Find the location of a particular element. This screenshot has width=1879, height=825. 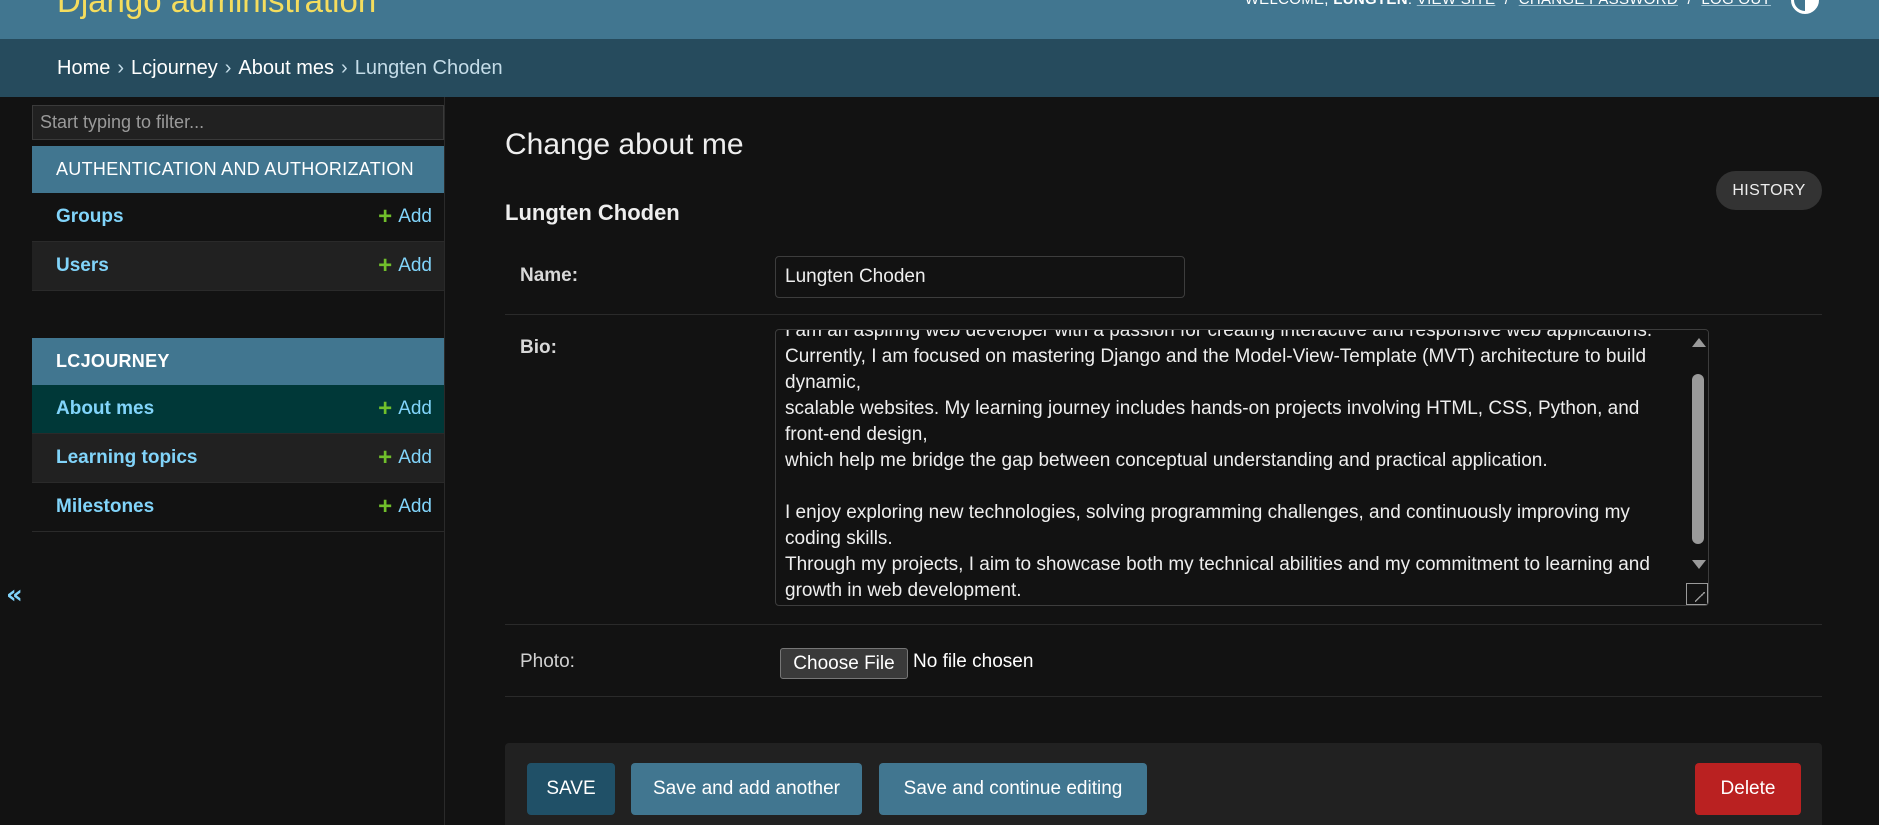

bio-label: Bio: is located at coordinates (538, 347).